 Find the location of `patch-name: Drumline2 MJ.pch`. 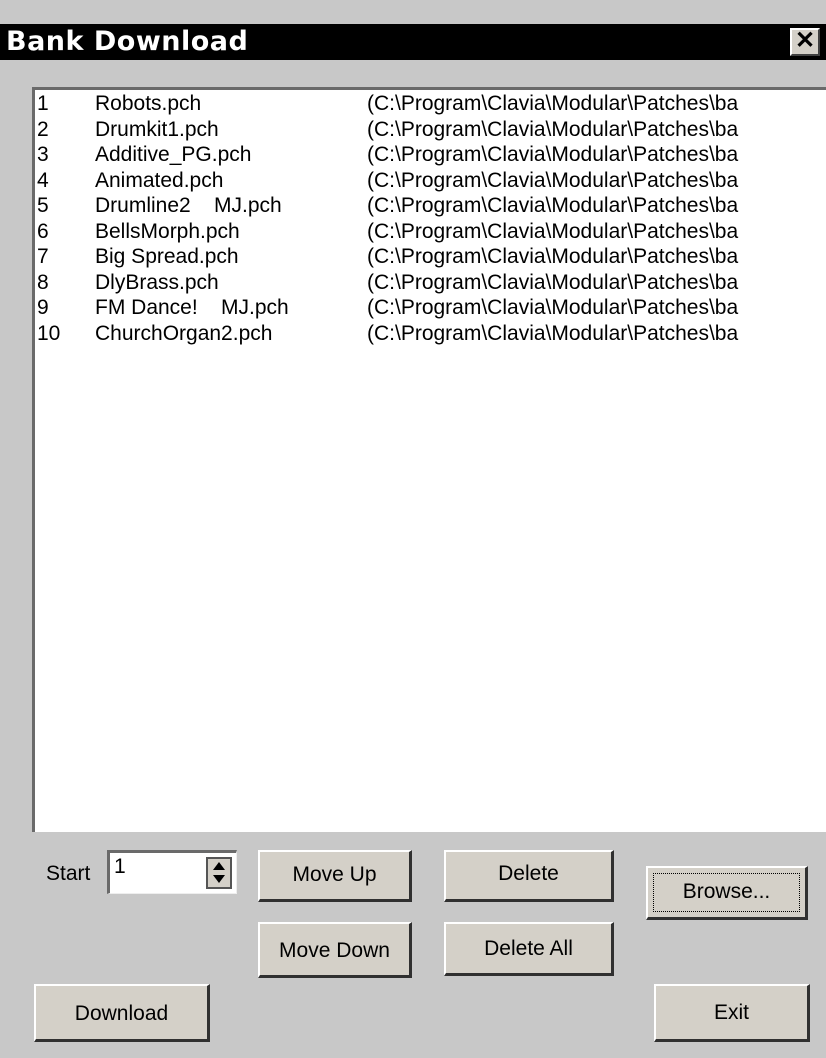

patch-name: Drumline2 MJ.pch is located at coordinates (188, 205).